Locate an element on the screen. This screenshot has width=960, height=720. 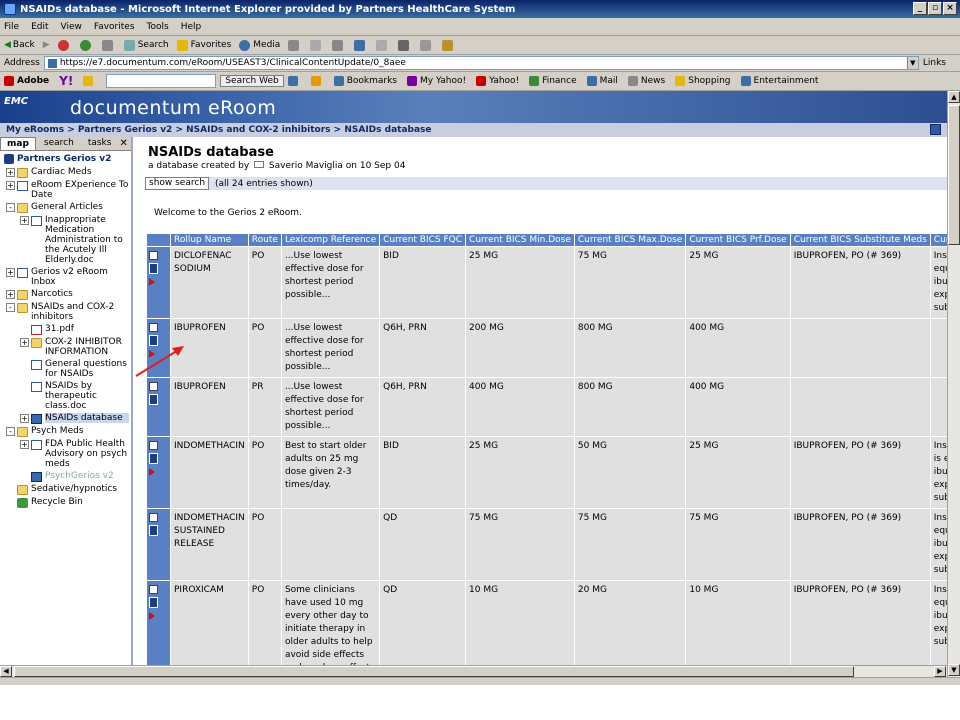
tree-item: + Cardiac Meds is located at coordinates (65, 172).